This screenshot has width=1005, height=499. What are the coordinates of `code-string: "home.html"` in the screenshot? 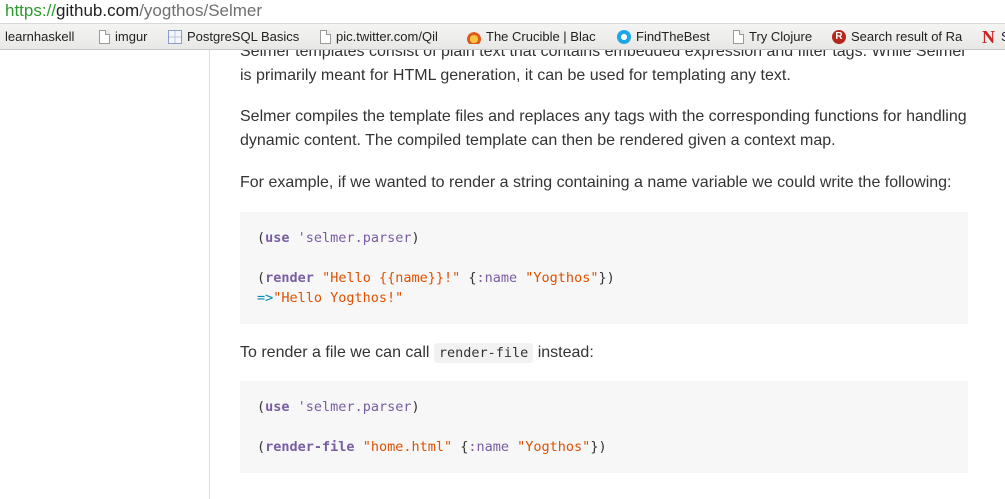 It's located at (407, 447).